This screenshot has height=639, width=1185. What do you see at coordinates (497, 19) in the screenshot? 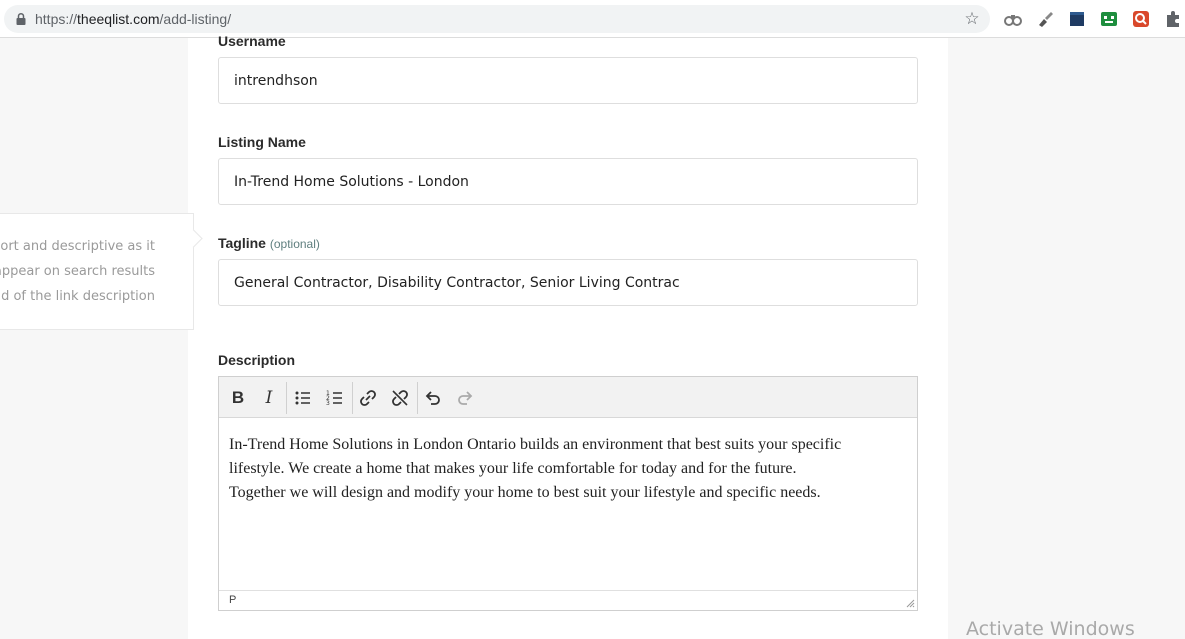
I see `address-bar: https://theeqlist.com/add-listing/ ☆` at bounding box center [497, 19].